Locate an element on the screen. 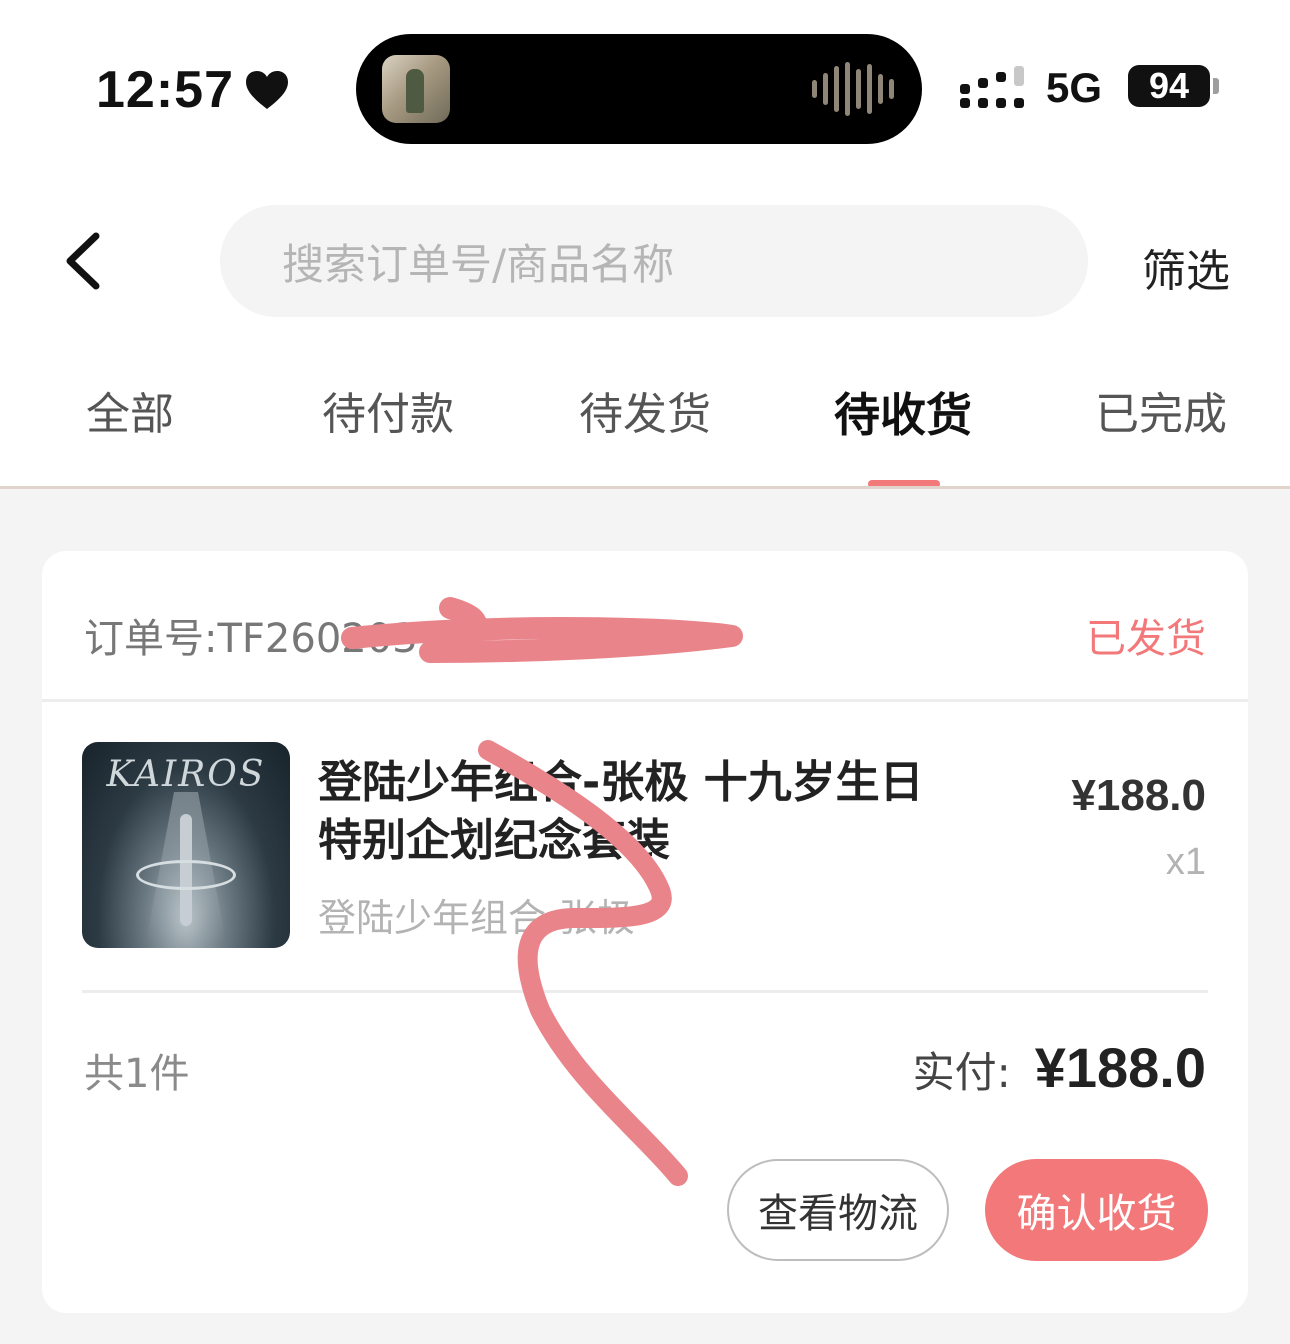  product-quantity: x1 is located at coordinates (1185, 862).